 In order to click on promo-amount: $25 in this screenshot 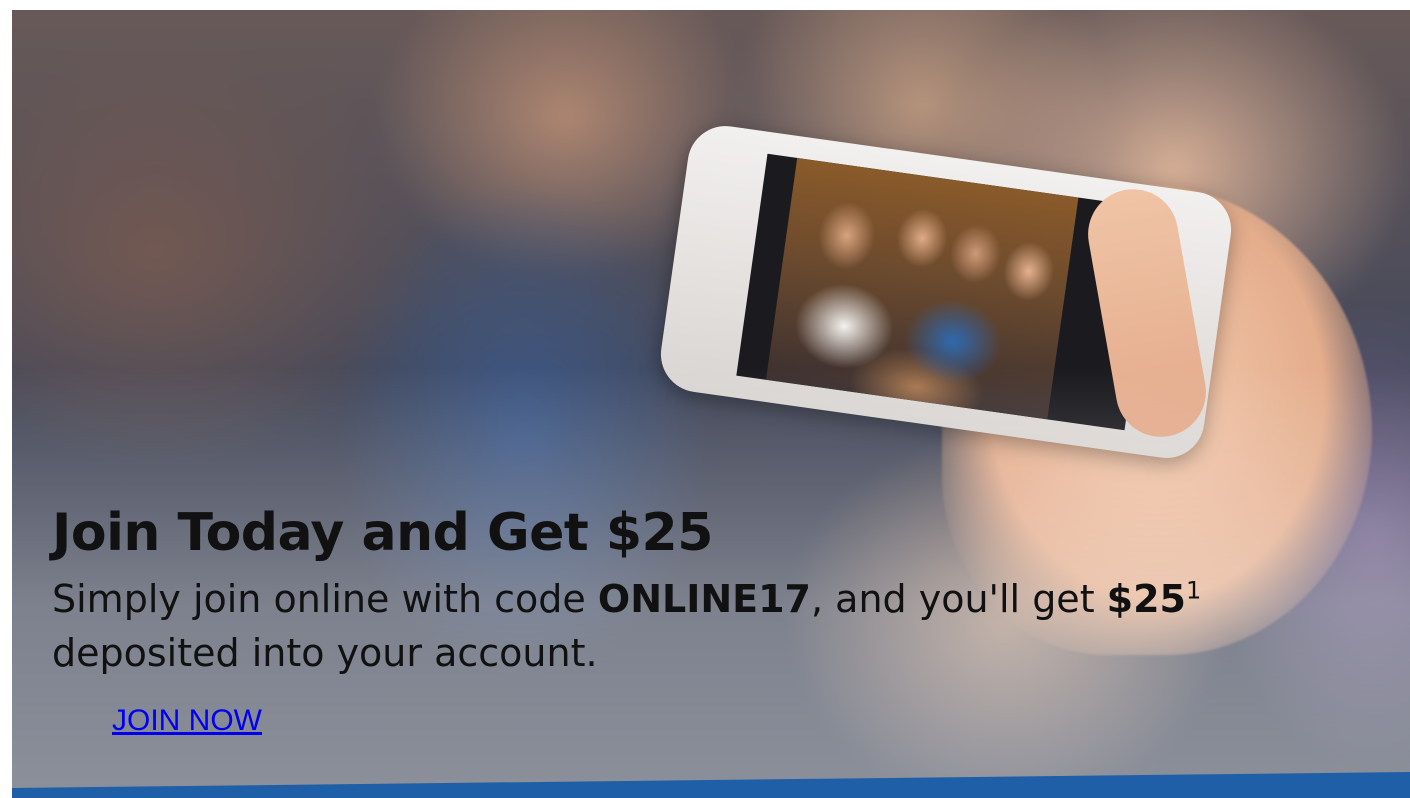, I will do `click(1146, 599)`.